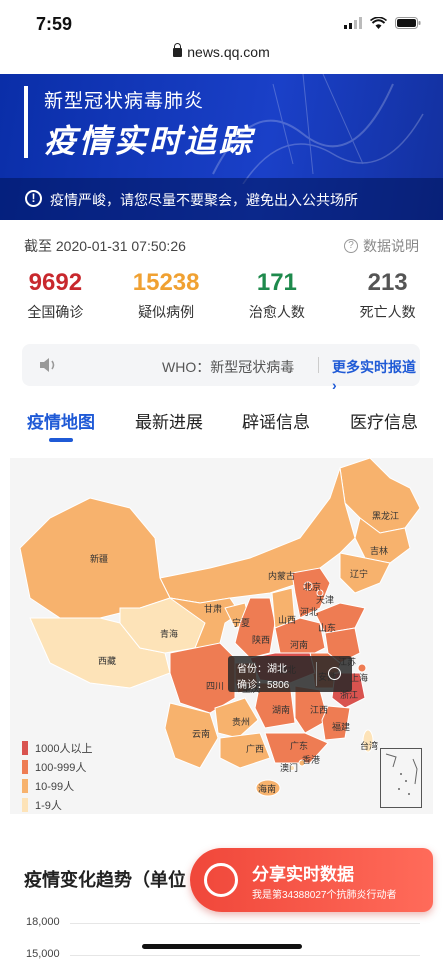 This screenshot has height=960, width=443. What do you see at coordinates (379, 550) in the screenshot?
I see `label-jilin: 吉林` at bounding box center [379, 550].